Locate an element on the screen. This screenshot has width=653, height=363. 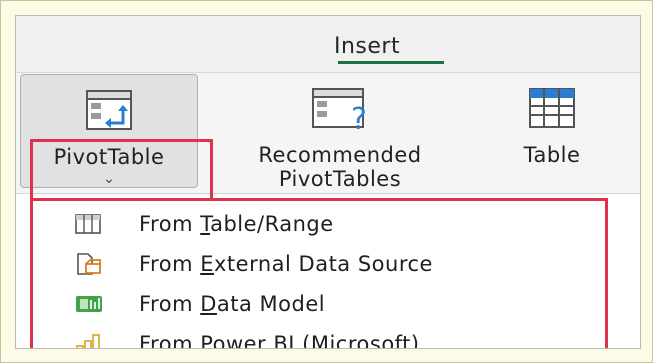
recommended-pivottables-button: ? Recommended PivotTables is located at coordinates (340, 132).